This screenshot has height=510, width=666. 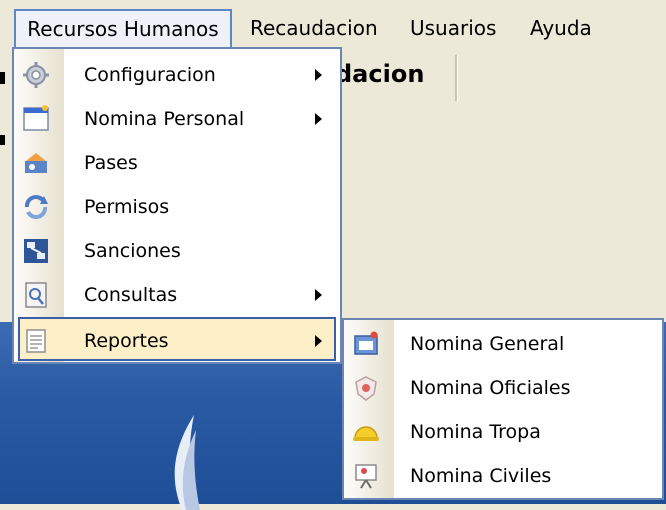 What do you see at coordinates (366, 388) in the screenshot?
I see `badge-icon` at bounding box center [366, 388].